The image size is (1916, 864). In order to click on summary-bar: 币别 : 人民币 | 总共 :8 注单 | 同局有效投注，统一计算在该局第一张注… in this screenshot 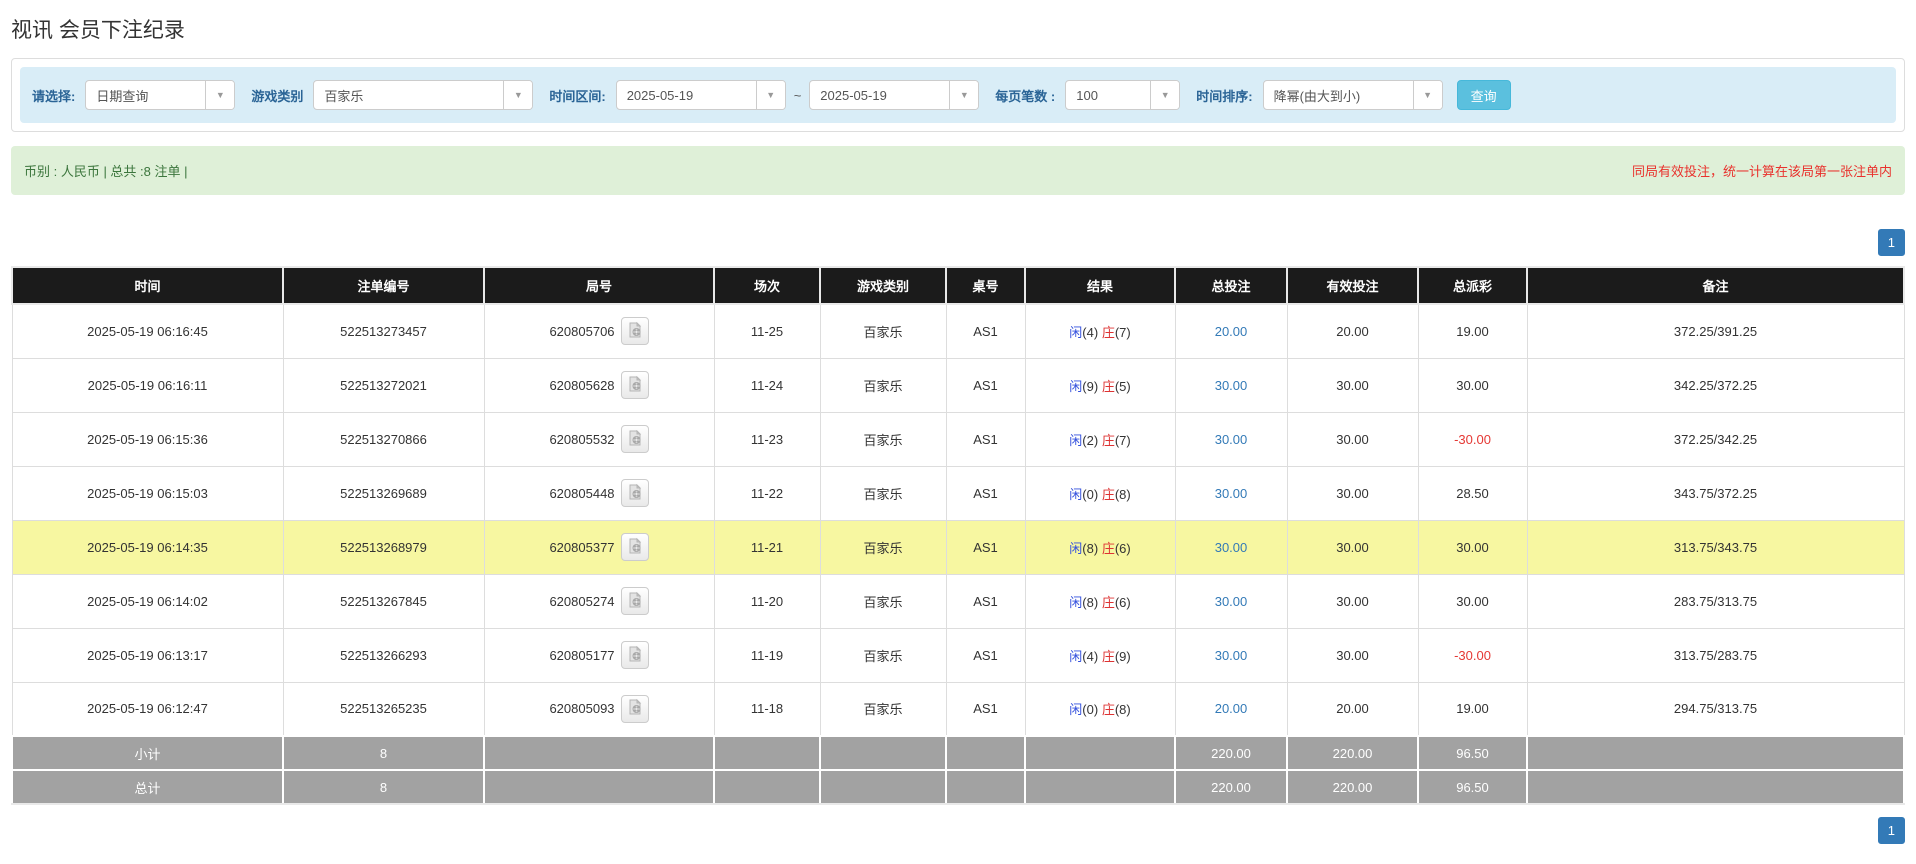, I will do `click(958, 170)`.